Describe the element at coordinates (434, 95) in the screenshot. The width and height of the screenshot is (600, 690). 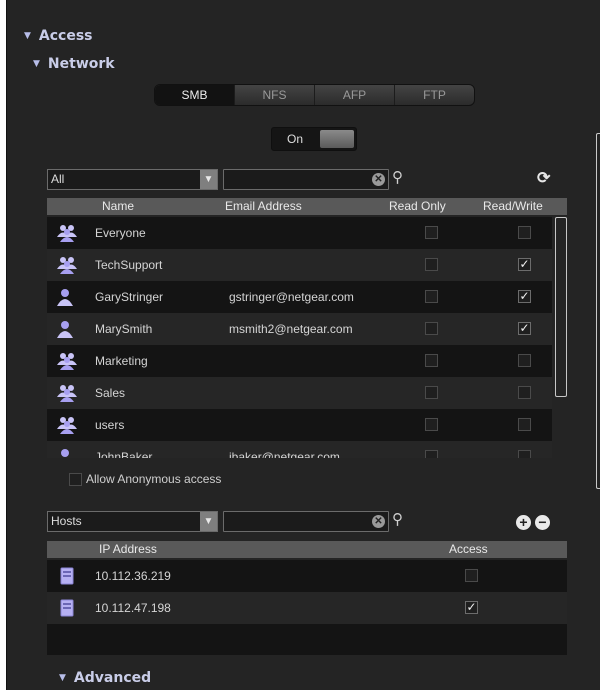
I see `tab-ftp: FTP` at that location.